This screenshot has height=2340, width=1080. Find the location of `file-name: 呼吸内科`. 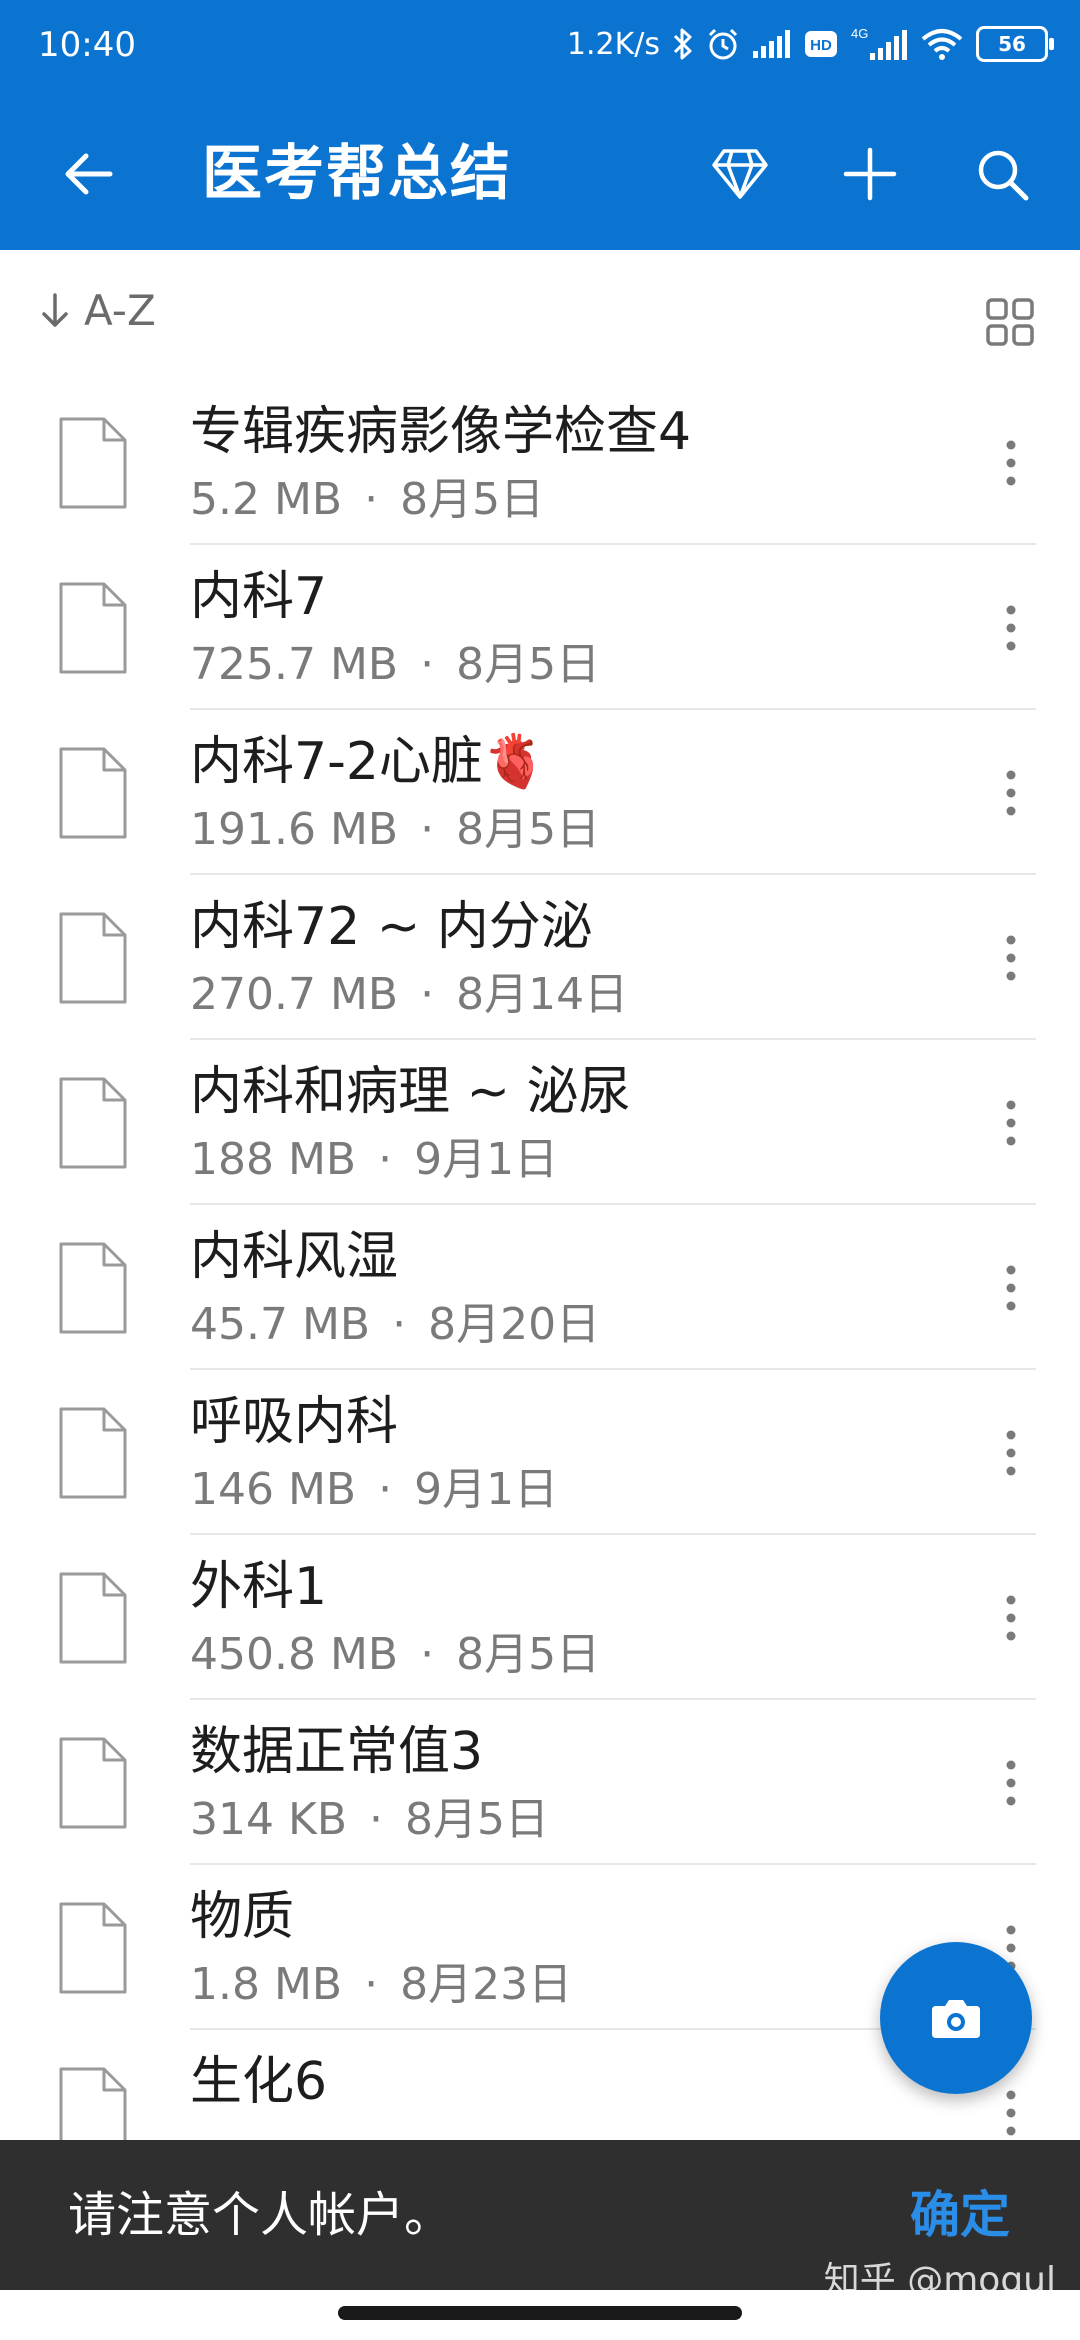

file-name: 呼吸内科 is located at coordinates (294, 1422).